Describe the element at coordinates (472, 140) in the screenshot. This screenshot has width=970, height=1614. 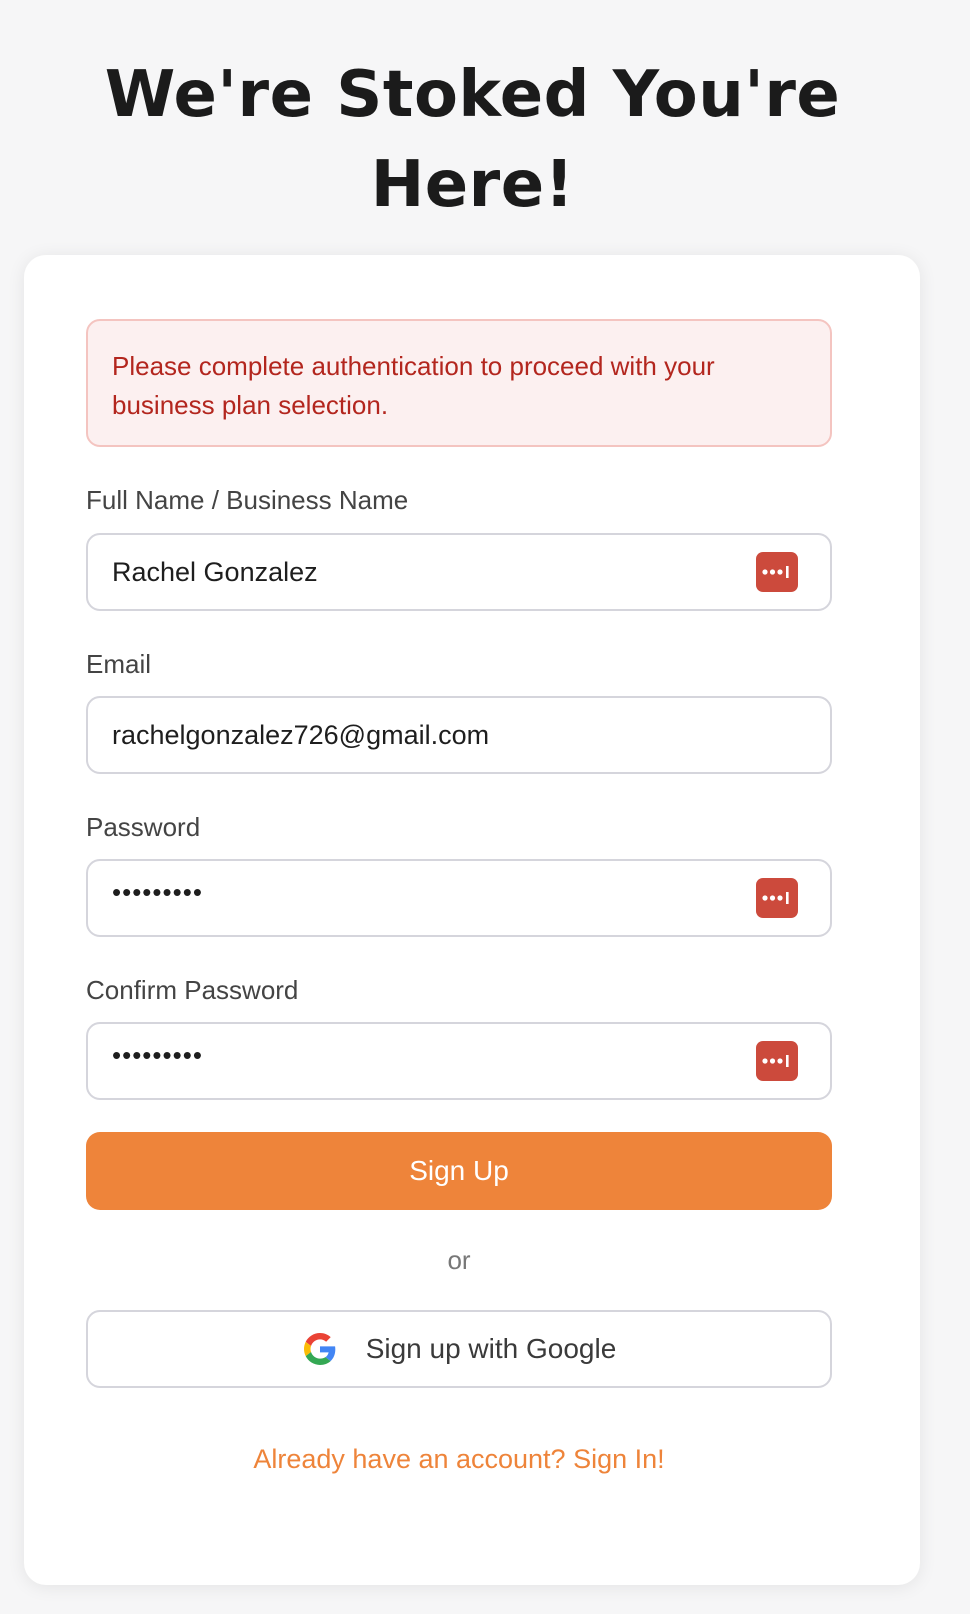
I see `page-title: We're Stoked You're Here!` at that location.